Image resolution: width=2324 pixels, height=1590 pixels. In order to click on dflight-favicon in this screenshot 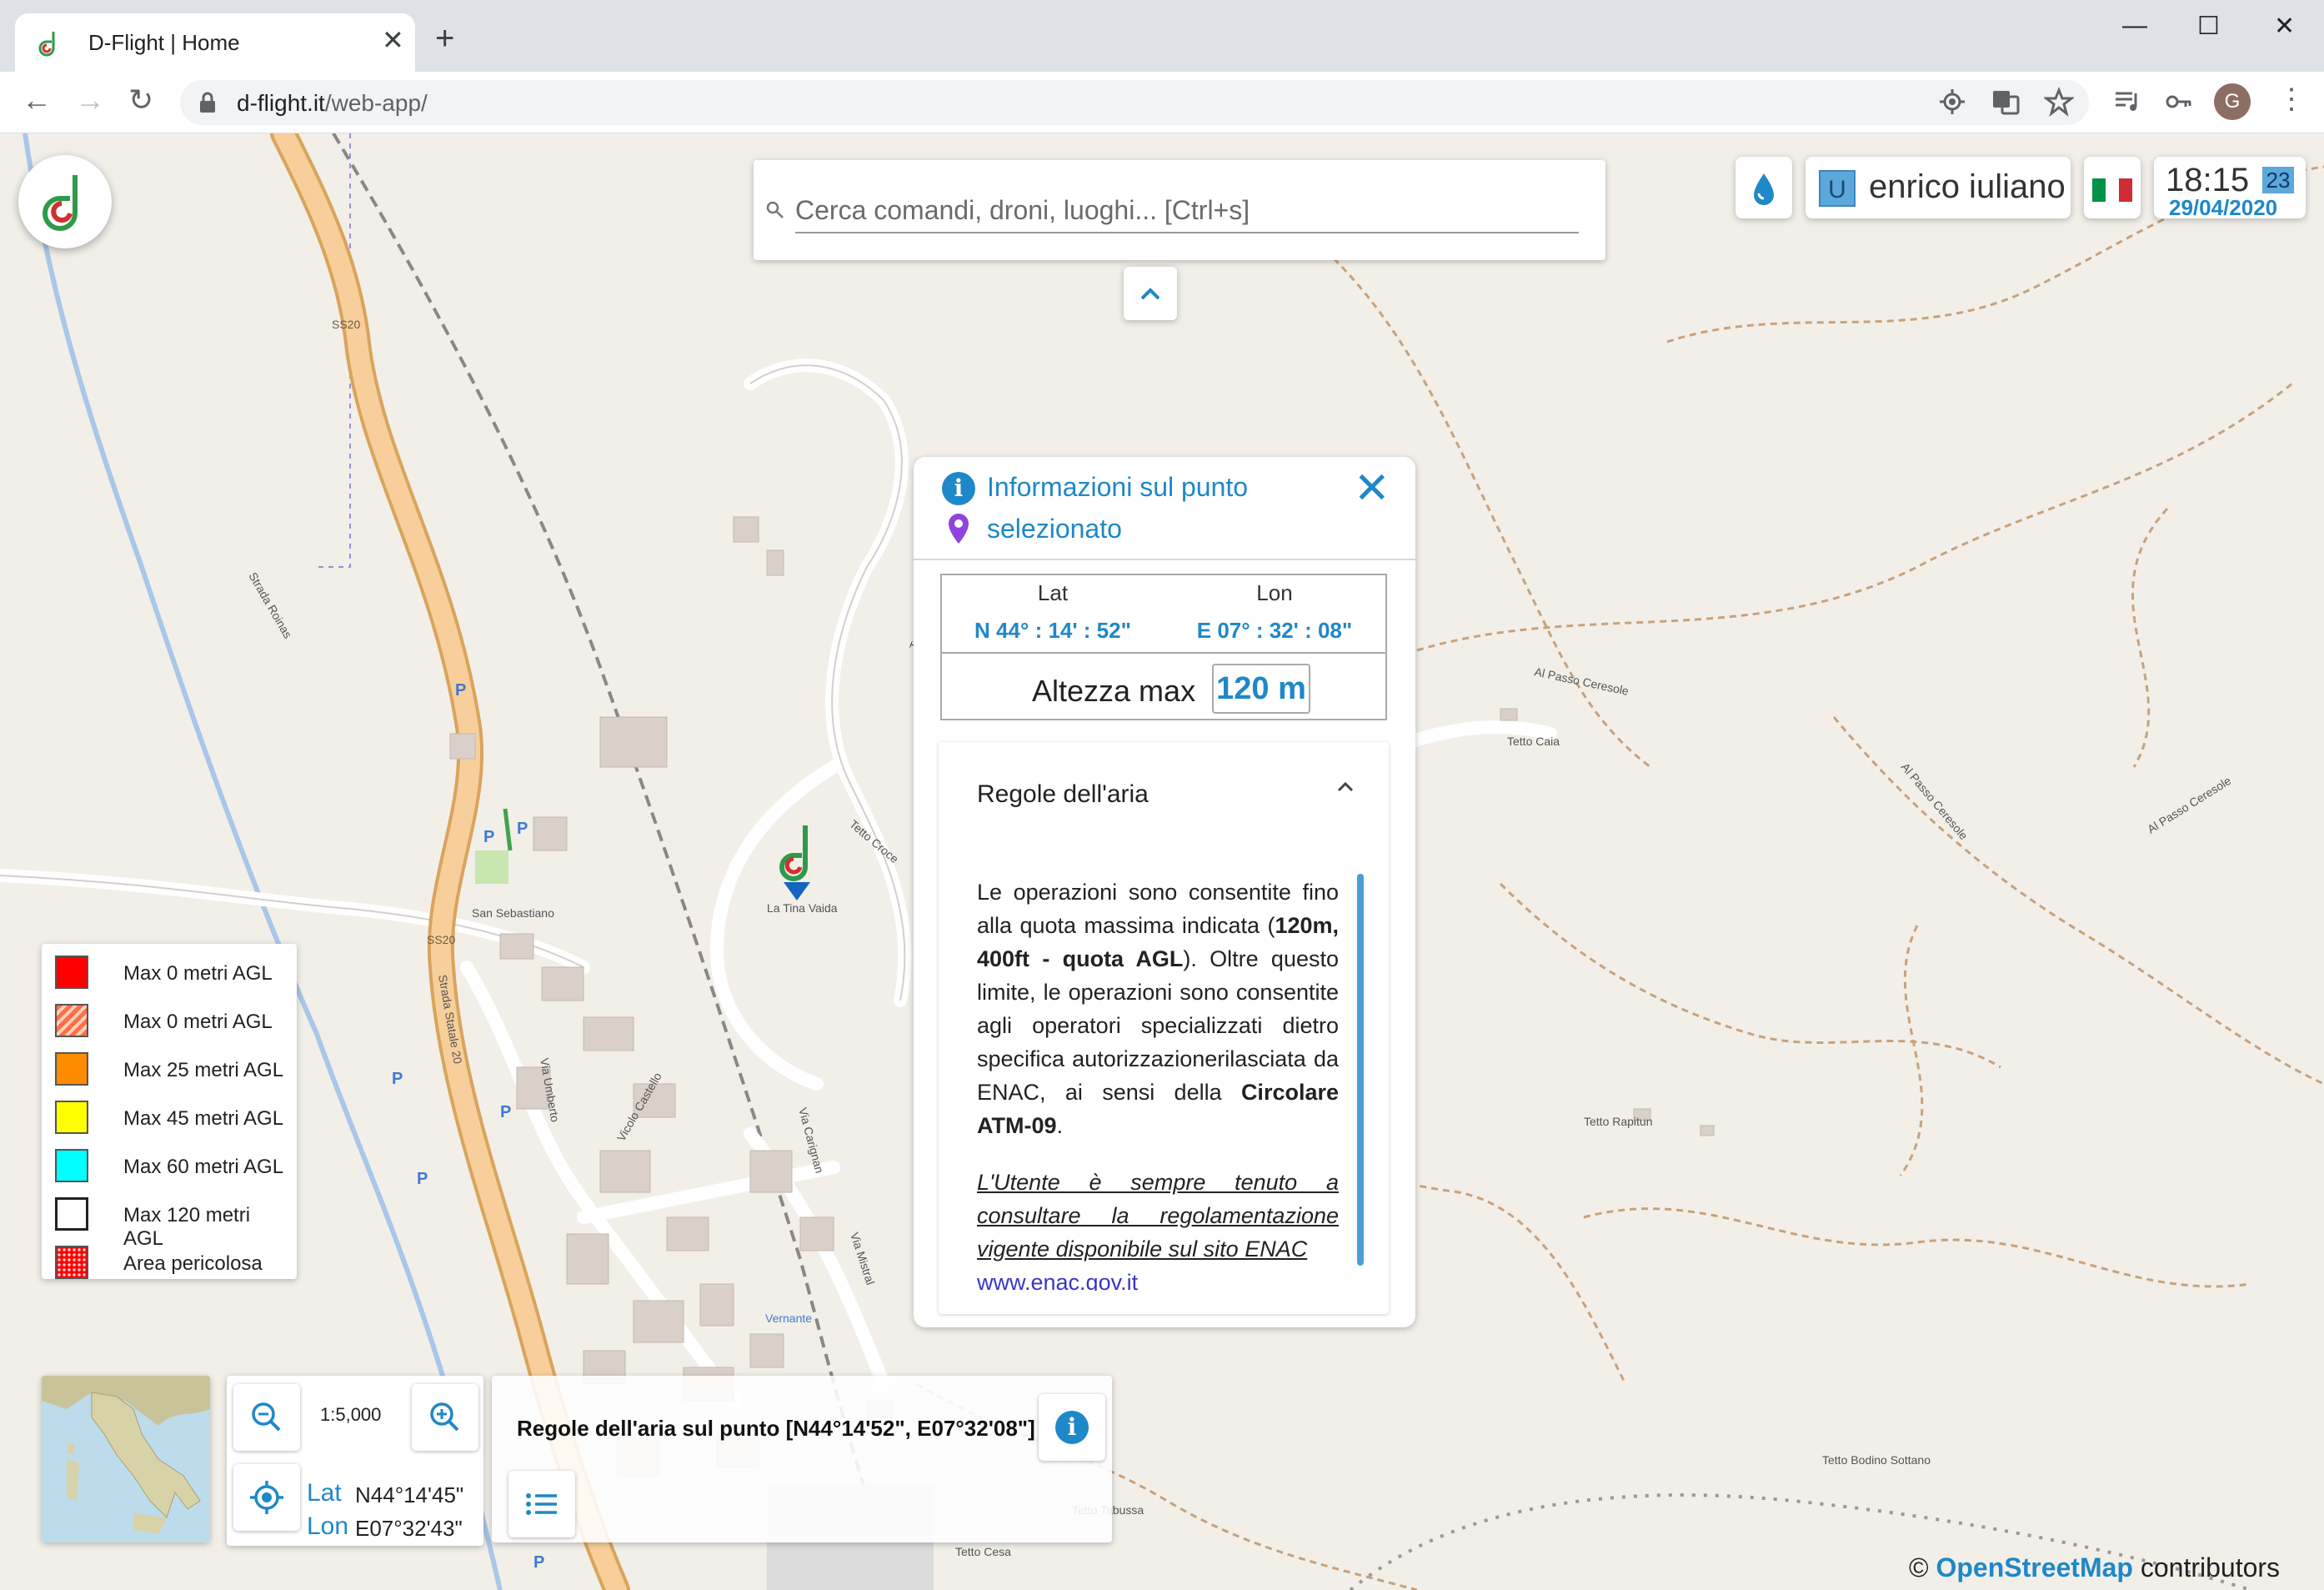, I will do `click(46, 44)`.